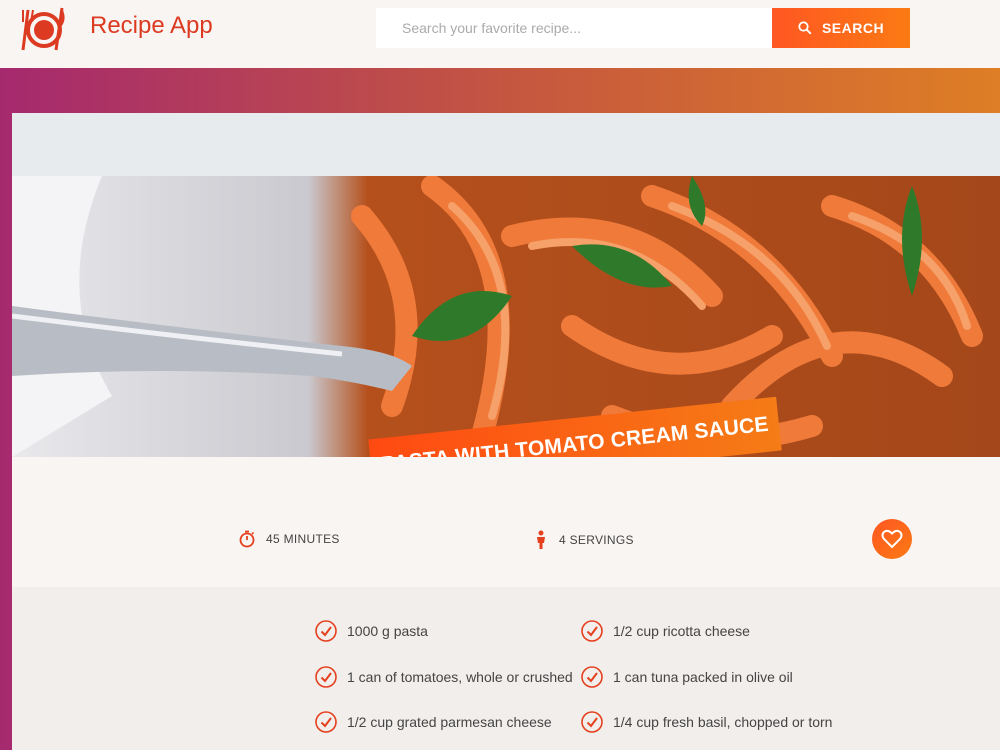 The height and width of the screenshot is (750, 1000). I want to click on heart-icon, so click(892, 539).